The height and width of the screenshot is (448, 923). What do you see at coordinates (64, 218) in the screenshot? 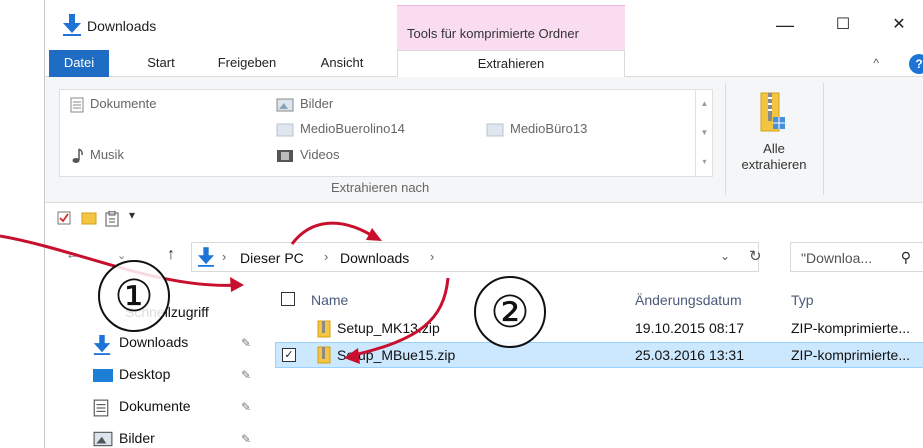
I see `properties-check-icon` at bounding box center [64, 218].